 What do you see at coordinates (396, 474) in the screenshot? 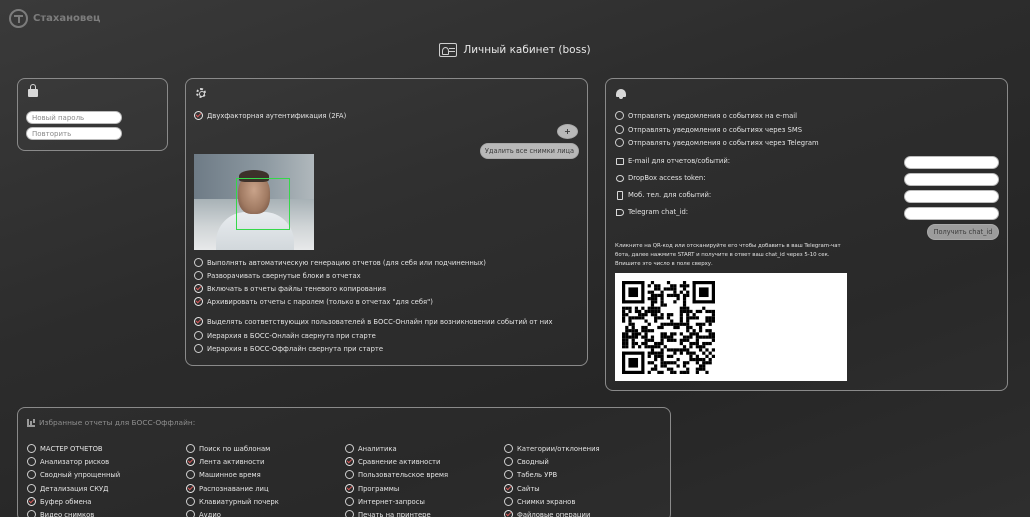
I see `favorite-report-item: Пользовательское время` at bounding box center [396, 474].